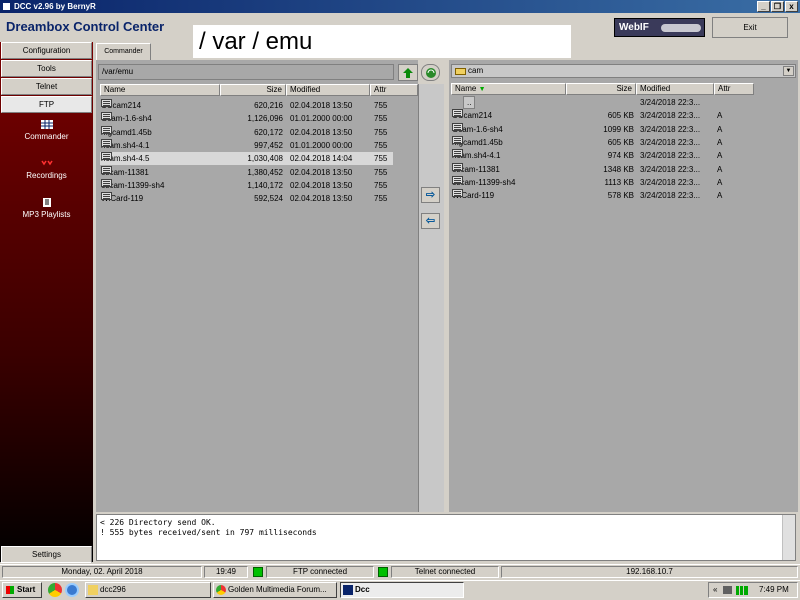 The image size is (800, 600). Describe the element at coordinates (148, 590) in the screenshot. I see `task-dcc296: dcc296` at that location.